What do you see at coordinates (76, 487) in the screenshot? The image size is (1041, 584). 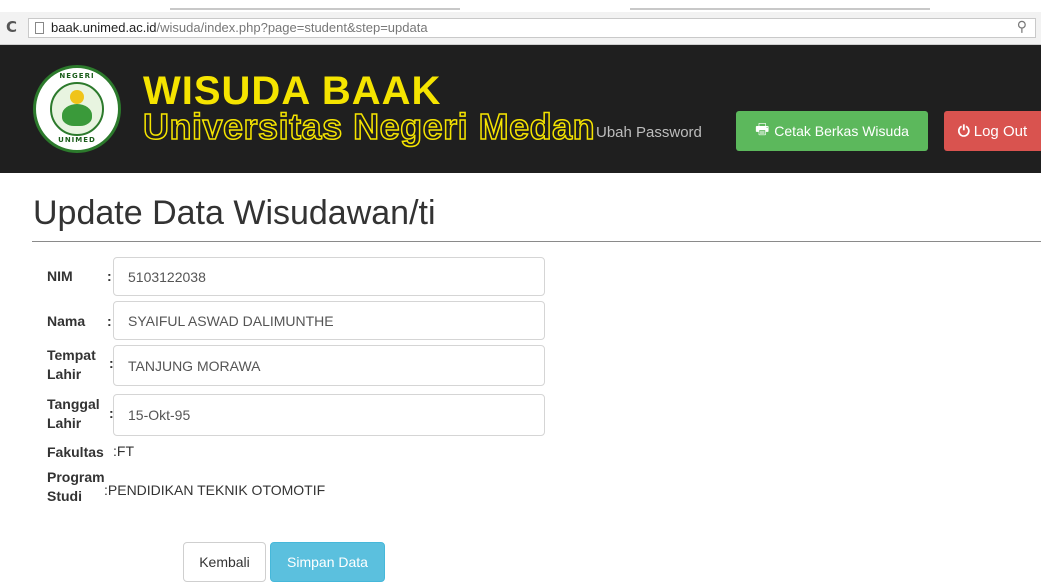 I see `program-studi-label: Program Studi` at bounding box center [76, 487].